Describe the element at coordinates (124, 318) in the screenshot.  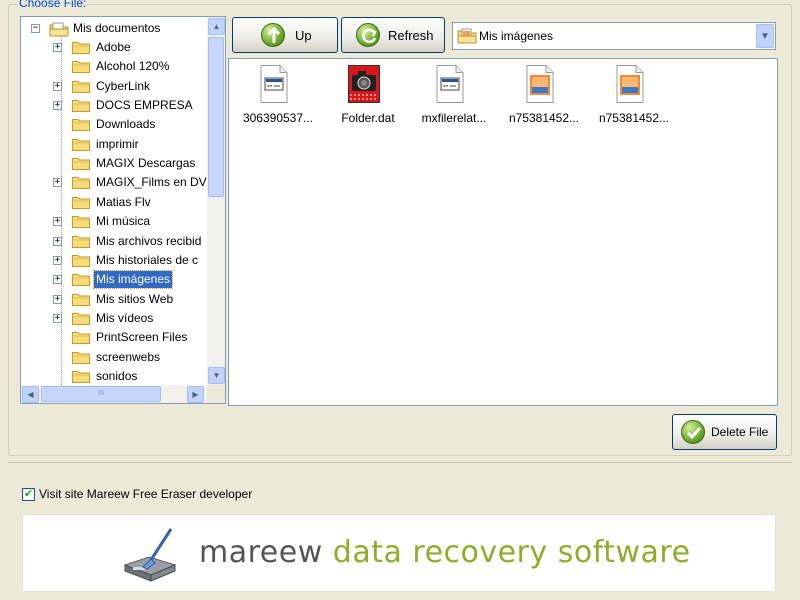
I see `tree-item-label: Mis vídeos` at that location.